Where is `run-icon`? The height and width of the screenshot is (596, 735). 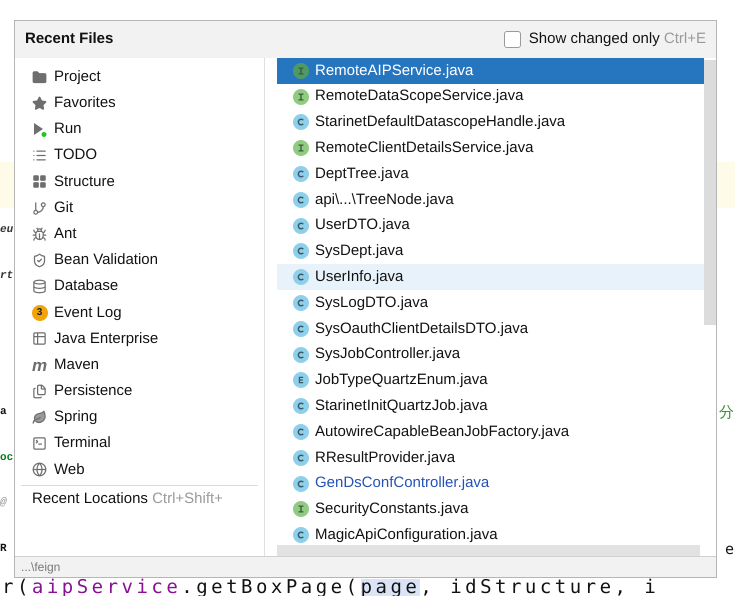 run-icon is located at coordinates (39, 129).